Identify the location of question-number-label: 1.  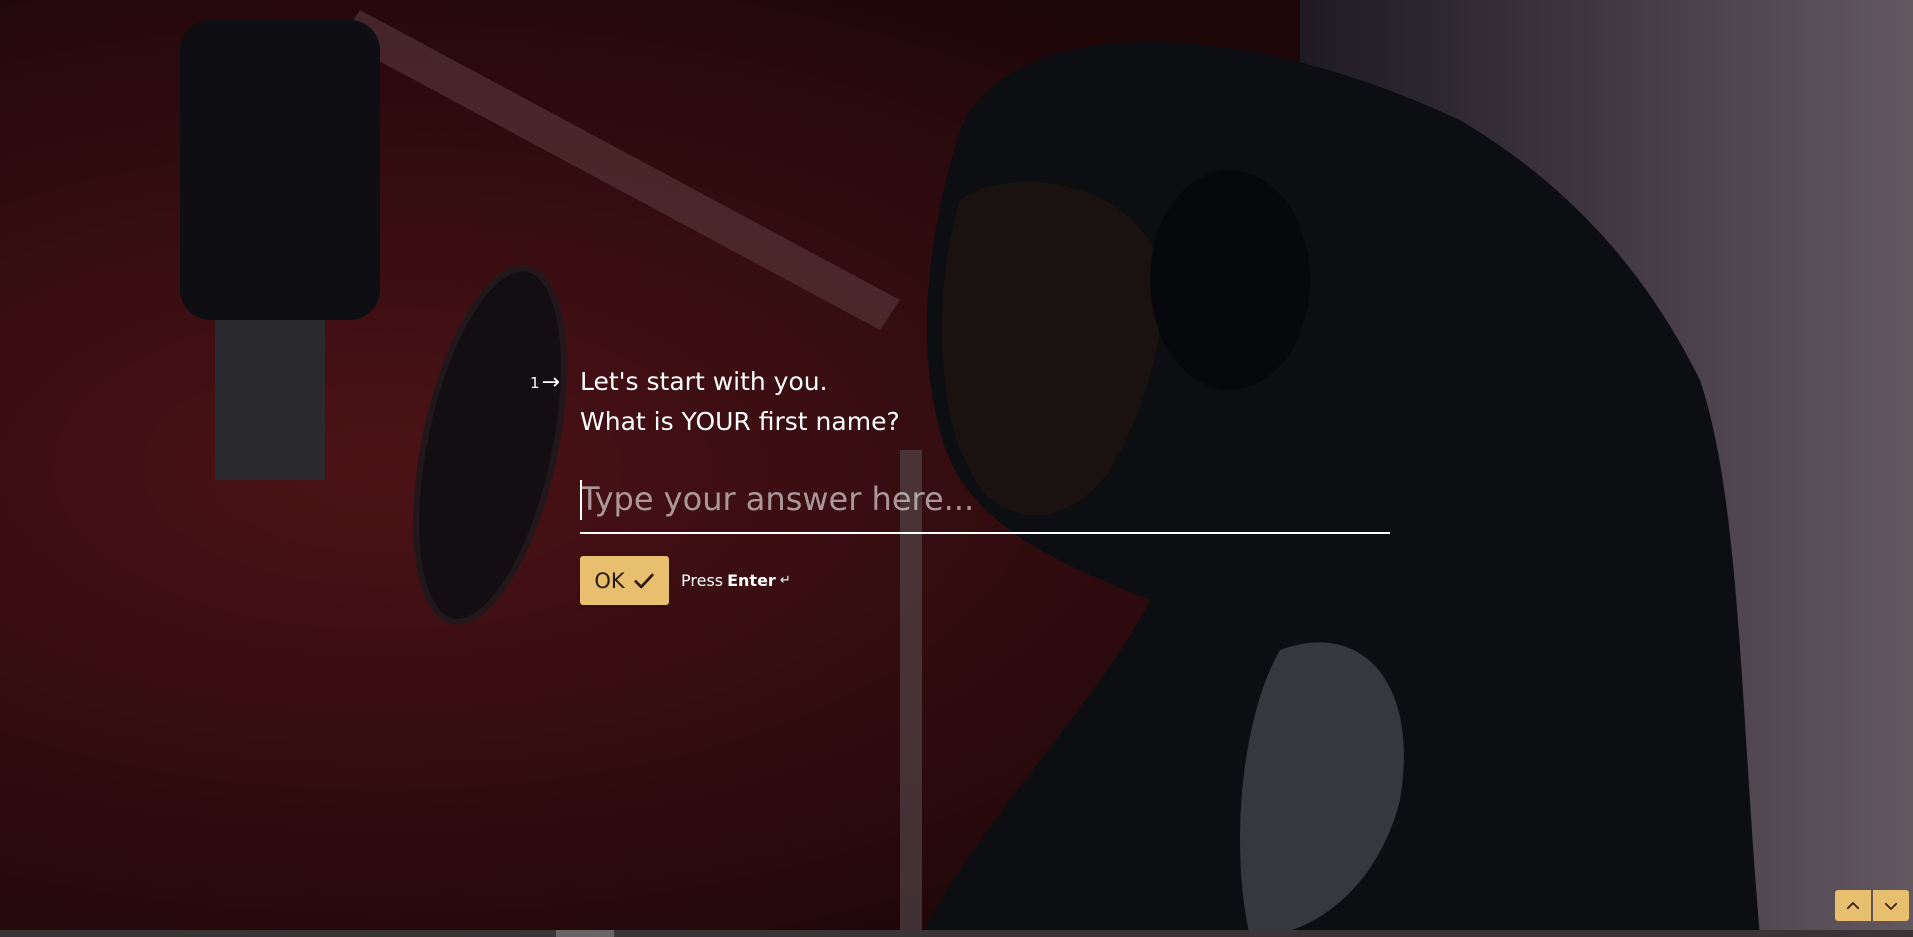
(535, 383).